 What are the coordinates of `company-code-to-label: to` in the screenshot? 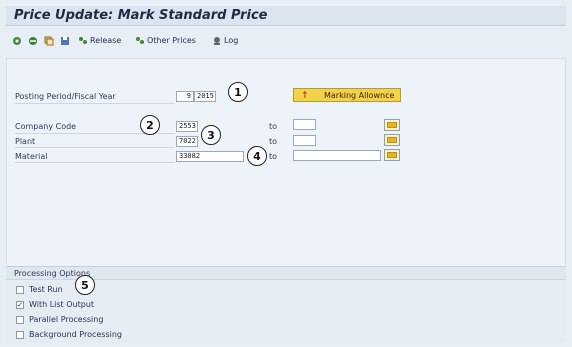 It's located at (273, 126).